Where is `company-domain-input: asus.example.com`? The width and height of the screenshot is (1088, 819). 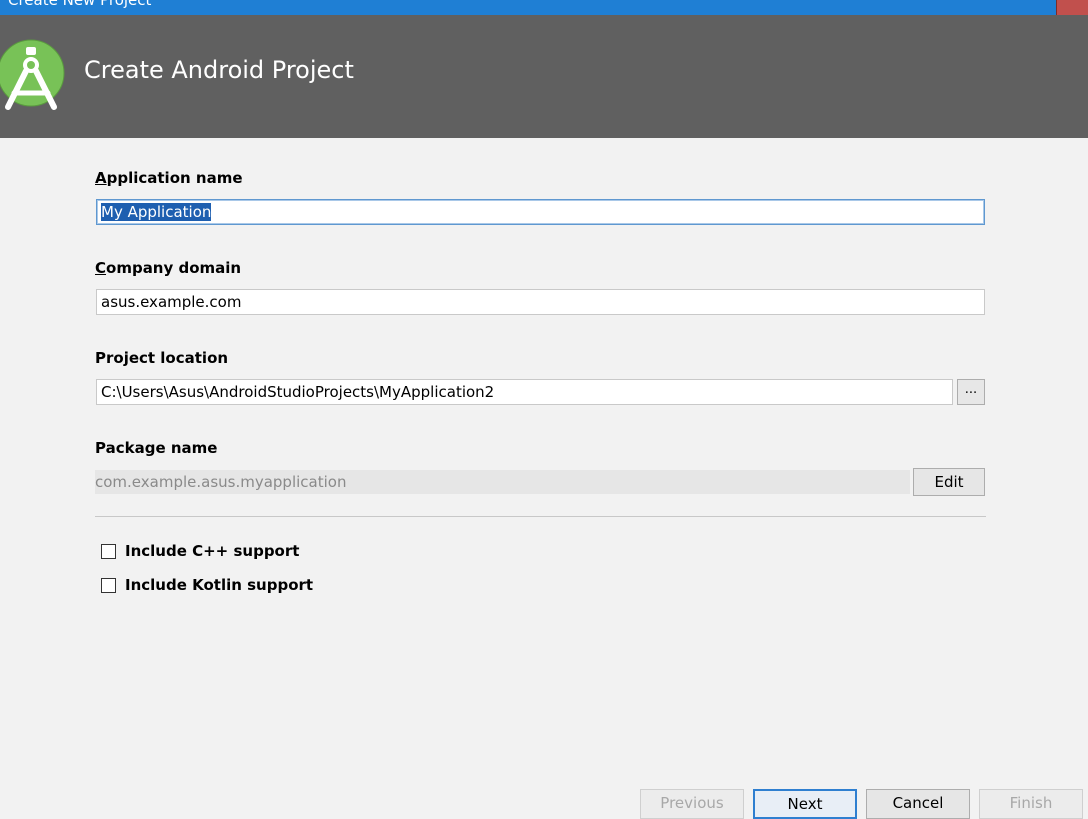 company-domain-input: asus.example.com is located at coordinates (540, 302).